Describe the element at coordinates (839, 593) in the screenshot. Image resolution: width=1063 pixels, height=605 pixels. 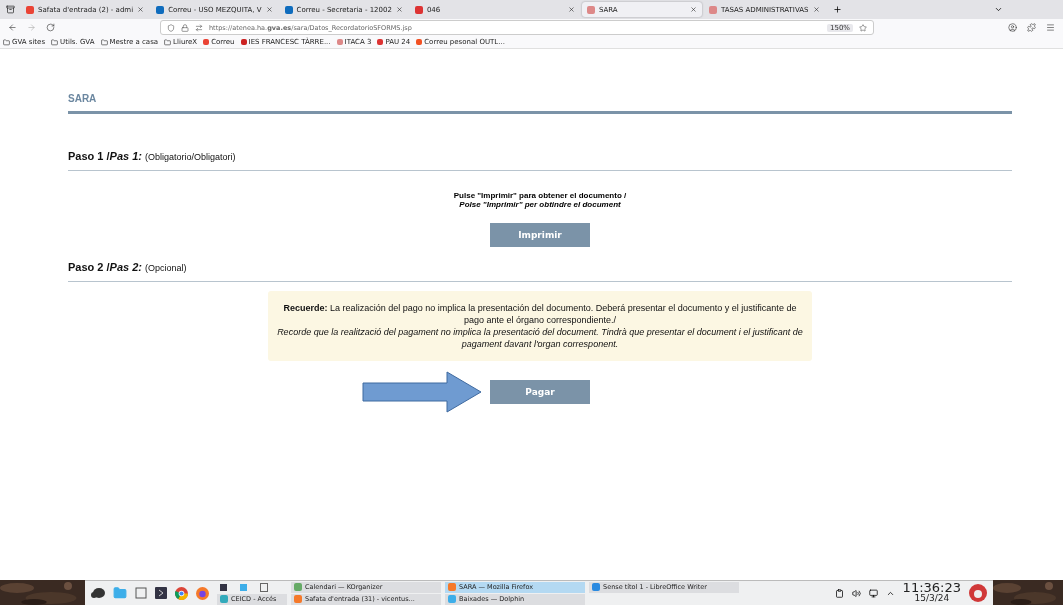
I see `clipboard-icon` at that location.